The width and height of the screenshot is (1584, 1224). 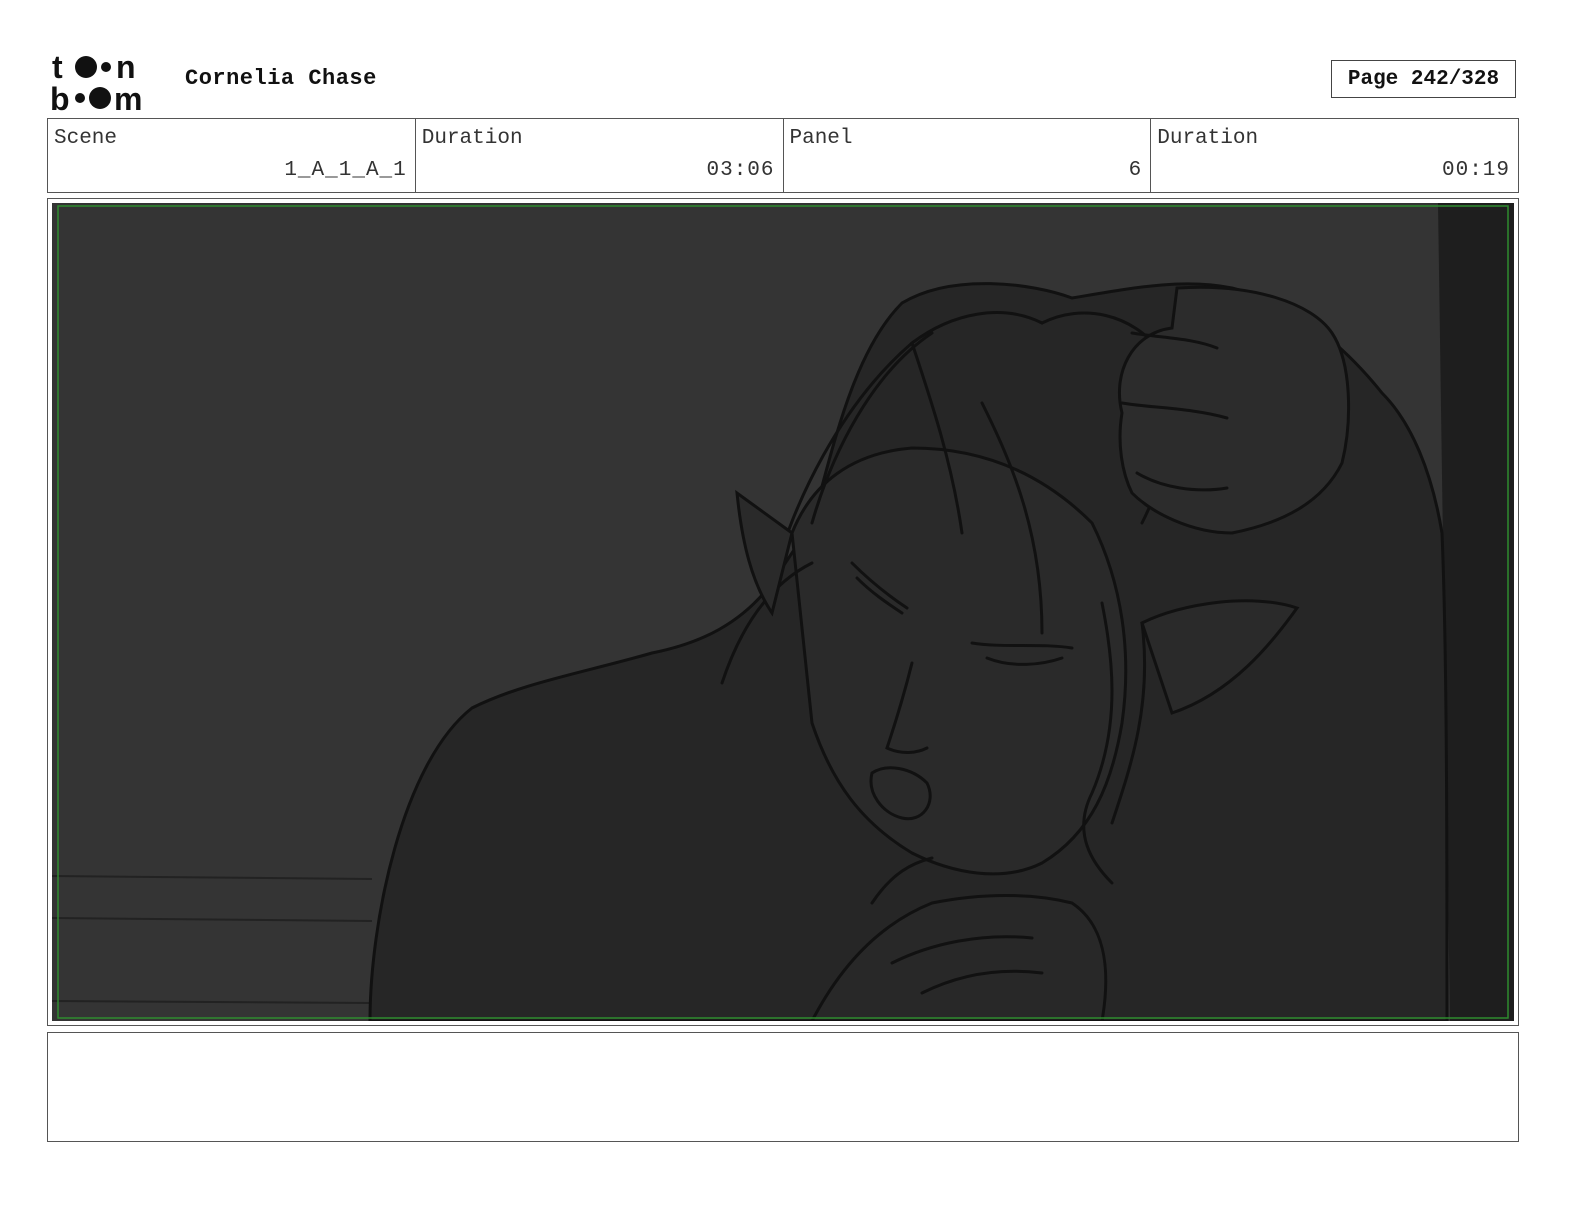 I want to click on svg-text: b, so click(x=60, y=97).